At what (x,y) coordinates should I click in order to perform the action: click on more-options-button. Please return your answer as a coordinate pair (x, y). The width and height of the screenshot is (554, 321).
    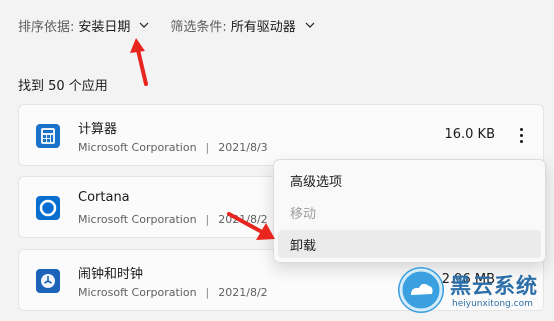
    Looking at the image, I should click on (521, 135).